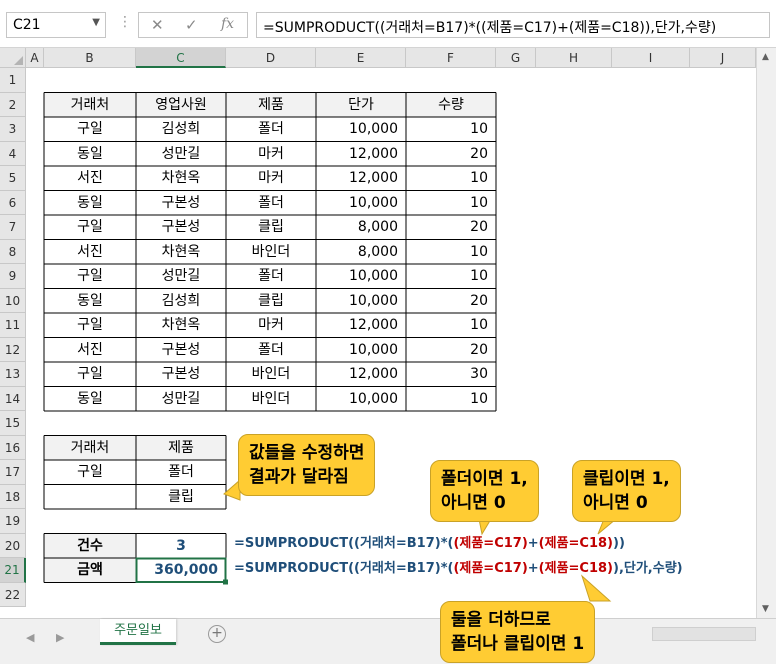  What do you see at coordinates (60, 637) in the screenshot?
I see `next-sheet-icon: ▶` at bounding box center [60, 637].